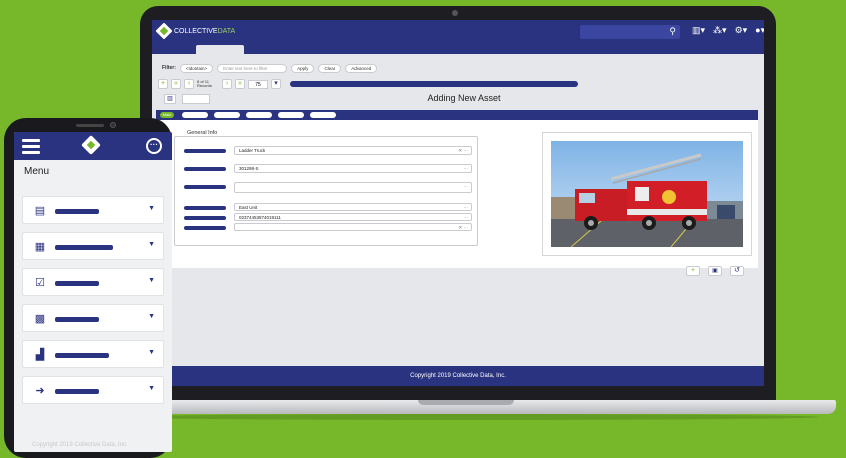 This screenshot has width=846, height=458. Describe the element at coordinates (189, 84) in the screenshot. I see `prev-record-button: ‹` at that location.